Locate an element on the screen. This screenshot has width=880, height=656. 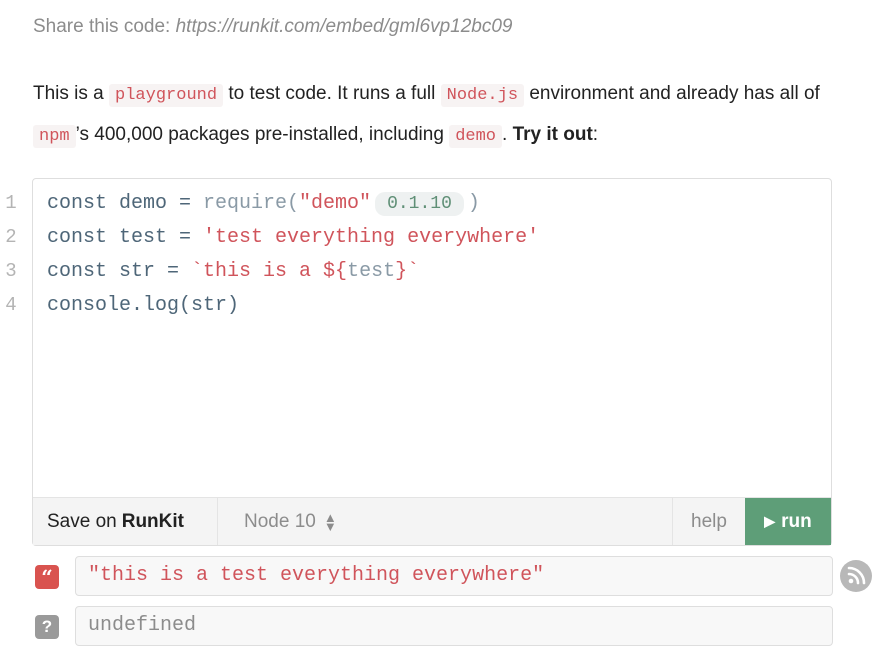
code-token: const test = is located at coordinates (125, 237).